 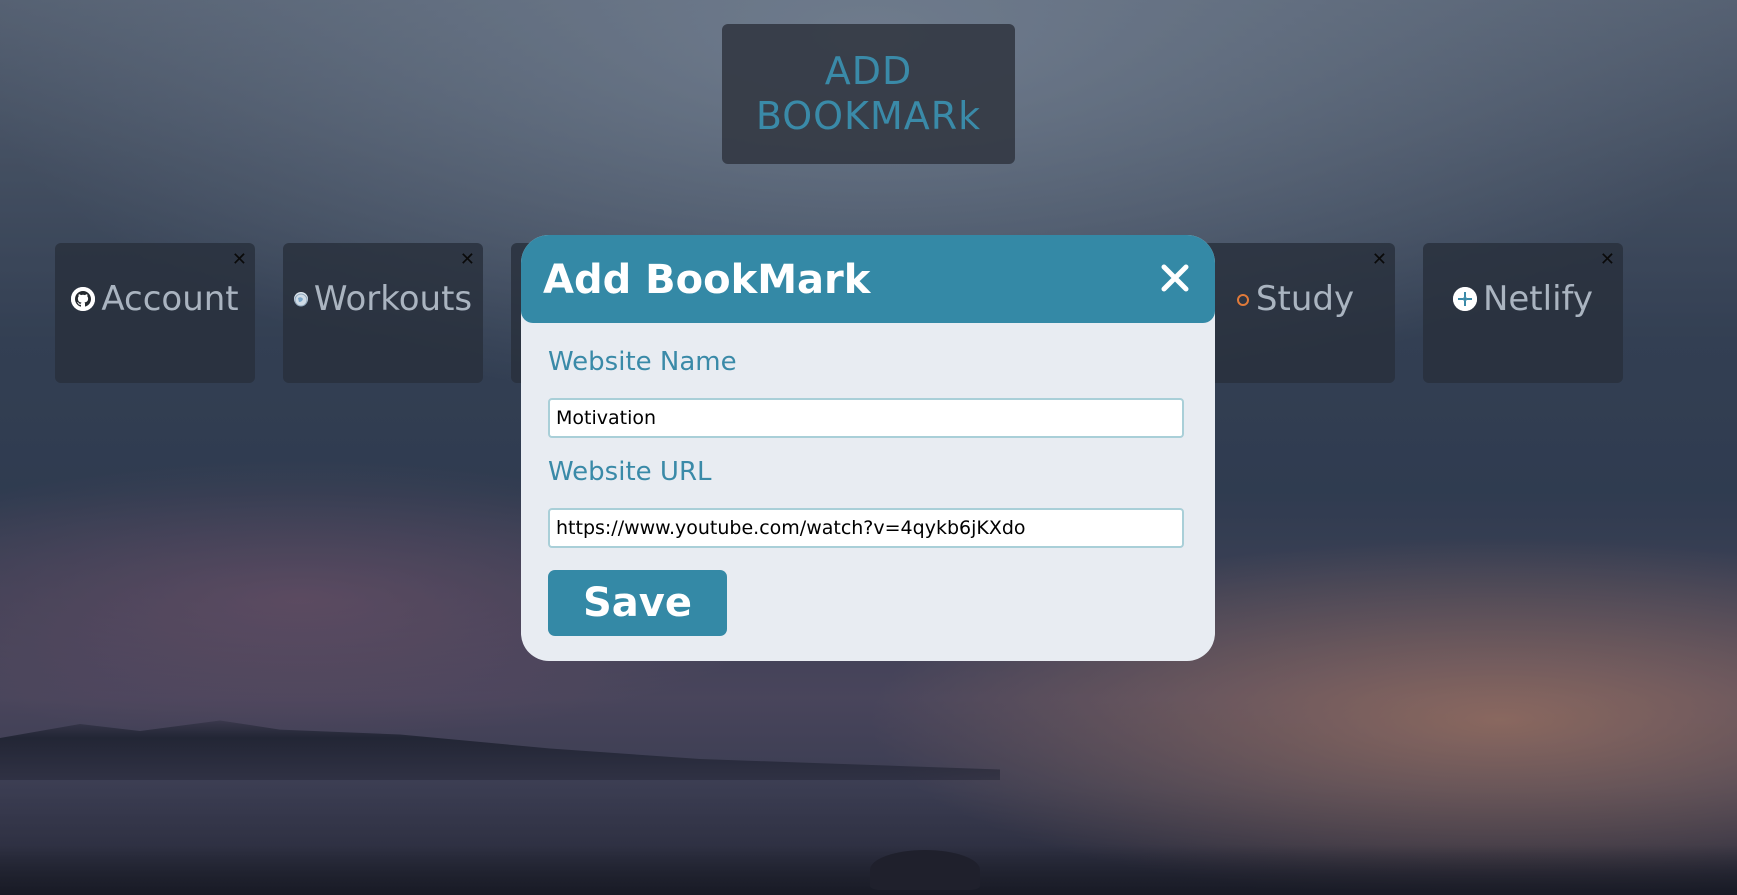 I want to click on bookmark-card-account: ✕ Account, so click(x=155, y=313).